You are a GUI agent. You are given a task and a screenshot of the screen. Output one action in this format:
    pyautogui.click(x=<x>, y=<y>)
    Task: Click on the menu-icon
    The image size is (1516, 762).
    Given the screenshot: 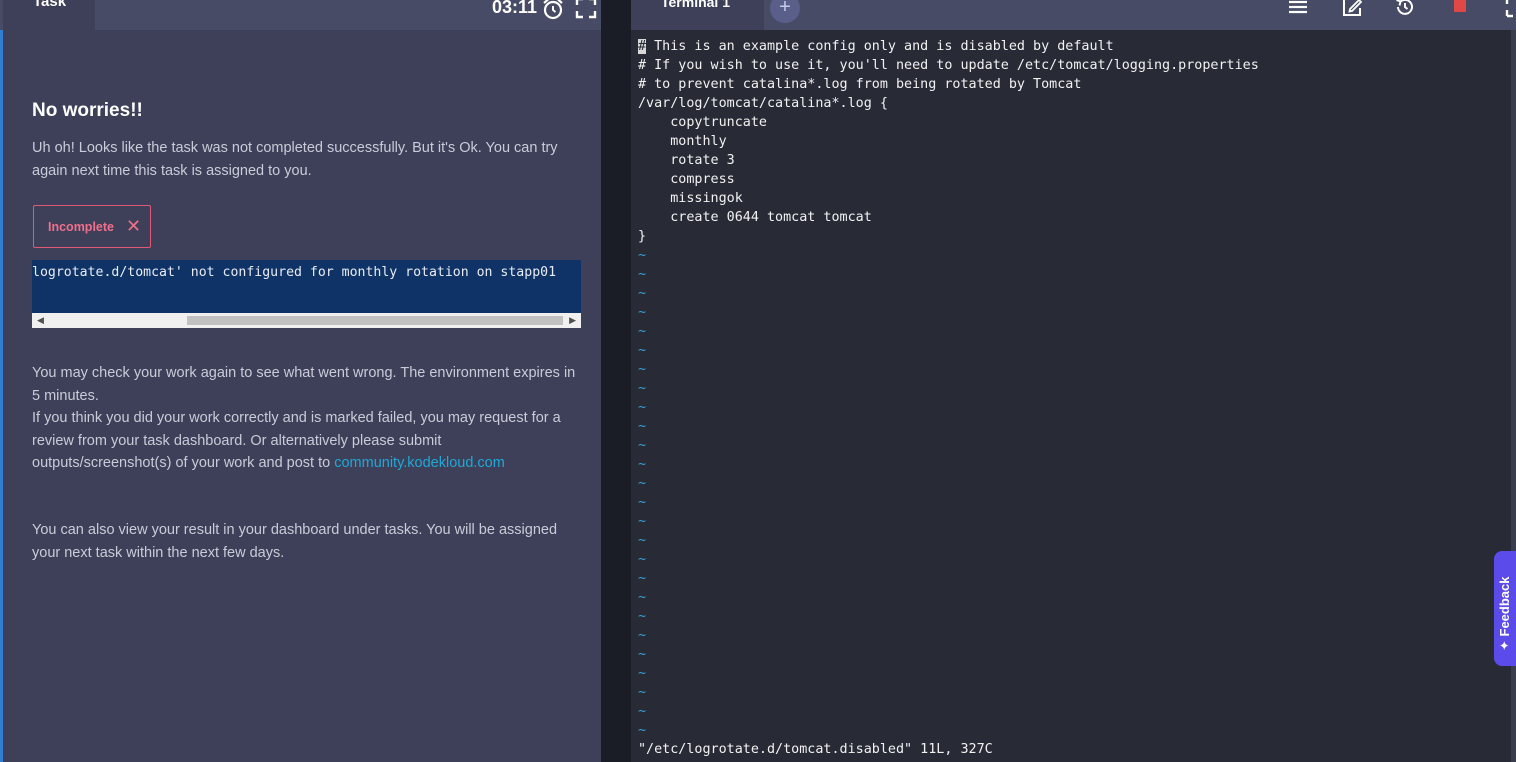 What is the action you would take?
    pyautogui.click(x=1298, y=9)
    